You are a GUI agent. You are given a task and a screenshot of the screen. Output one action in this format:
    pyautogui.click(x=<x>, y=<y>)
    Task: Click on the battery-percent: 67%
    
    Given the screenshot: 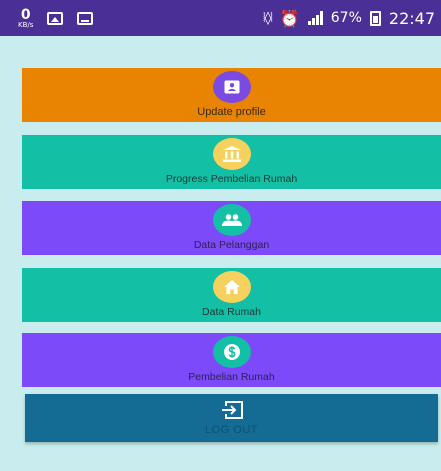 What is the action you would take?
    pyautogui.click(x=346, y=18)
    